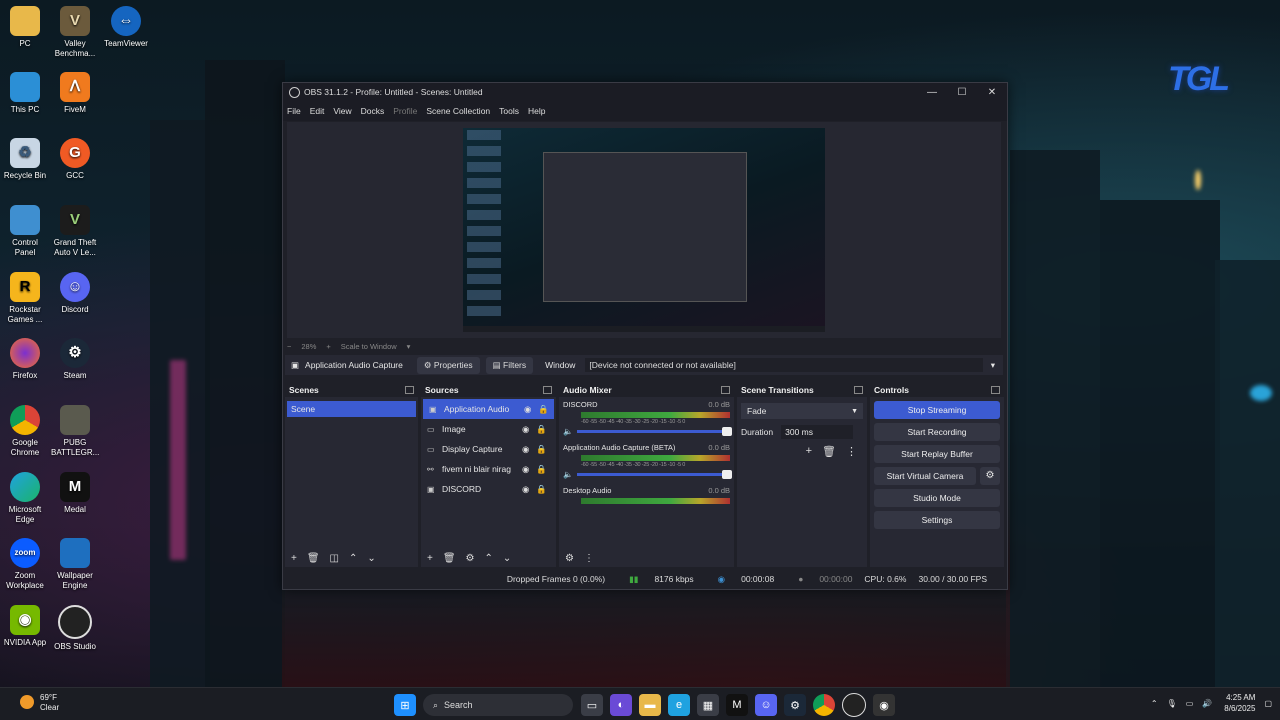 The height and width of the screenshot is (720, 1280). Describe the element at coordinates (1172, 703) in the screenshot. I see `microphone-icon: 🎙` at that location.